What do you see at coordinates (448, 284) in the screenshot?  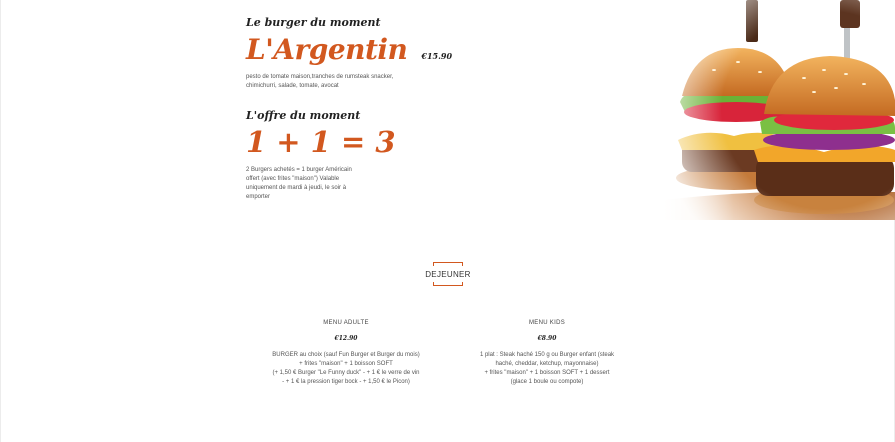 I see `heading-bracket-bottom` at bounding box center [448, 284].